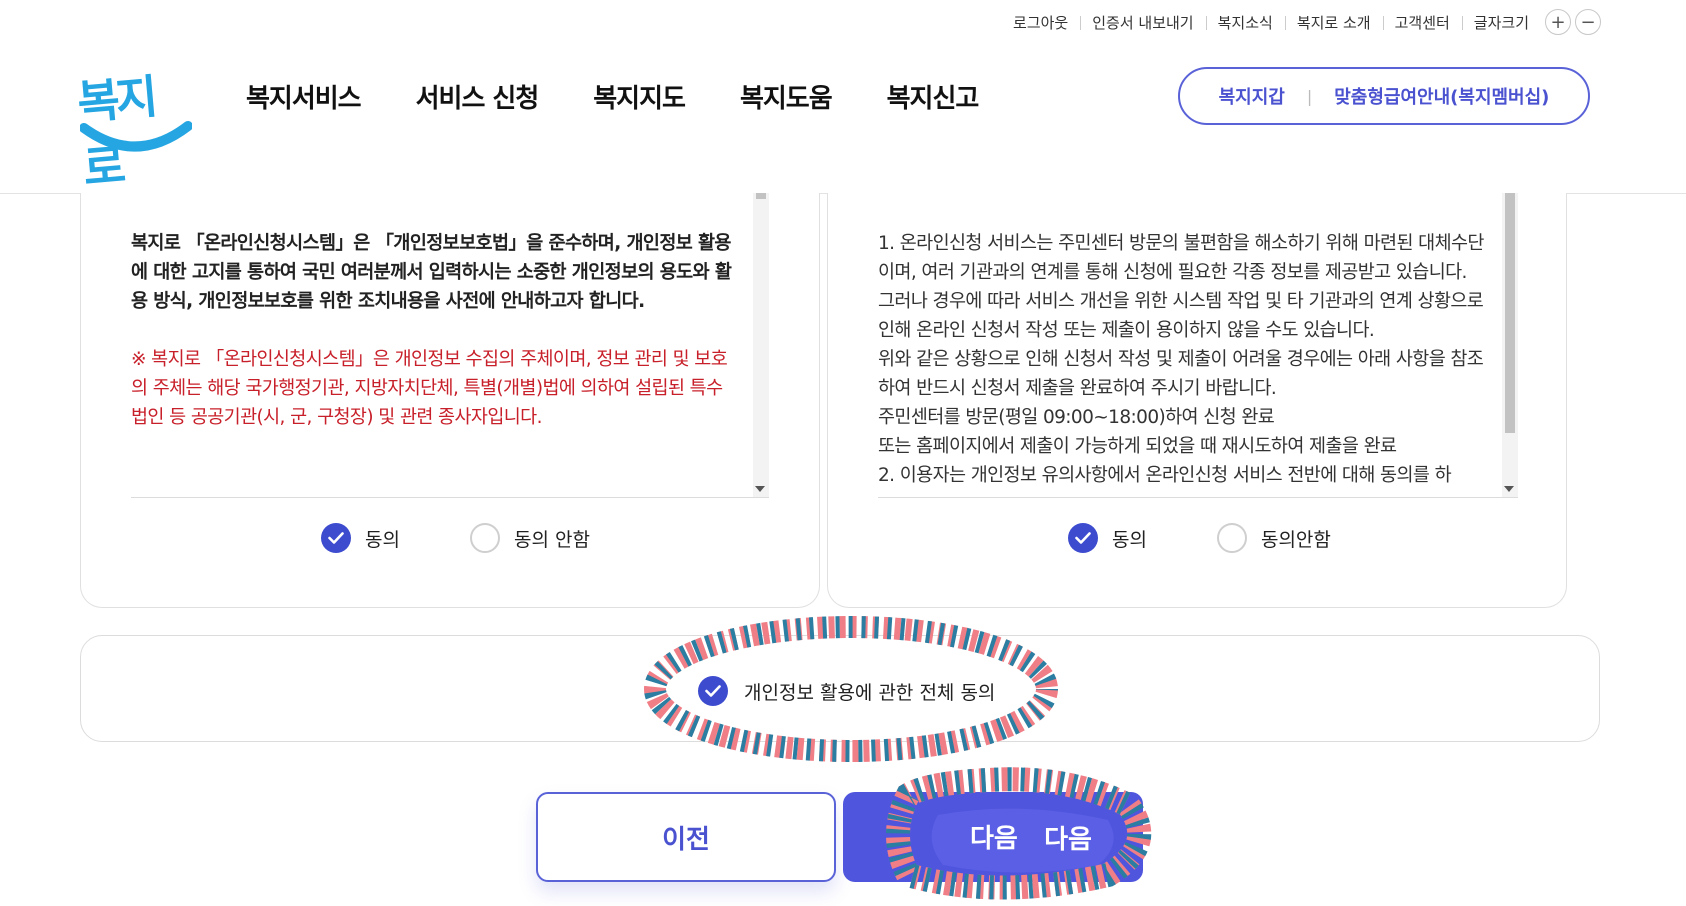 Image resolution: width=1686 pixels, height=906 pixels. Describe the element at coordinates (478, 96) in the screenshot. I see `nav-service-apply: 서비스 신청` at that location.